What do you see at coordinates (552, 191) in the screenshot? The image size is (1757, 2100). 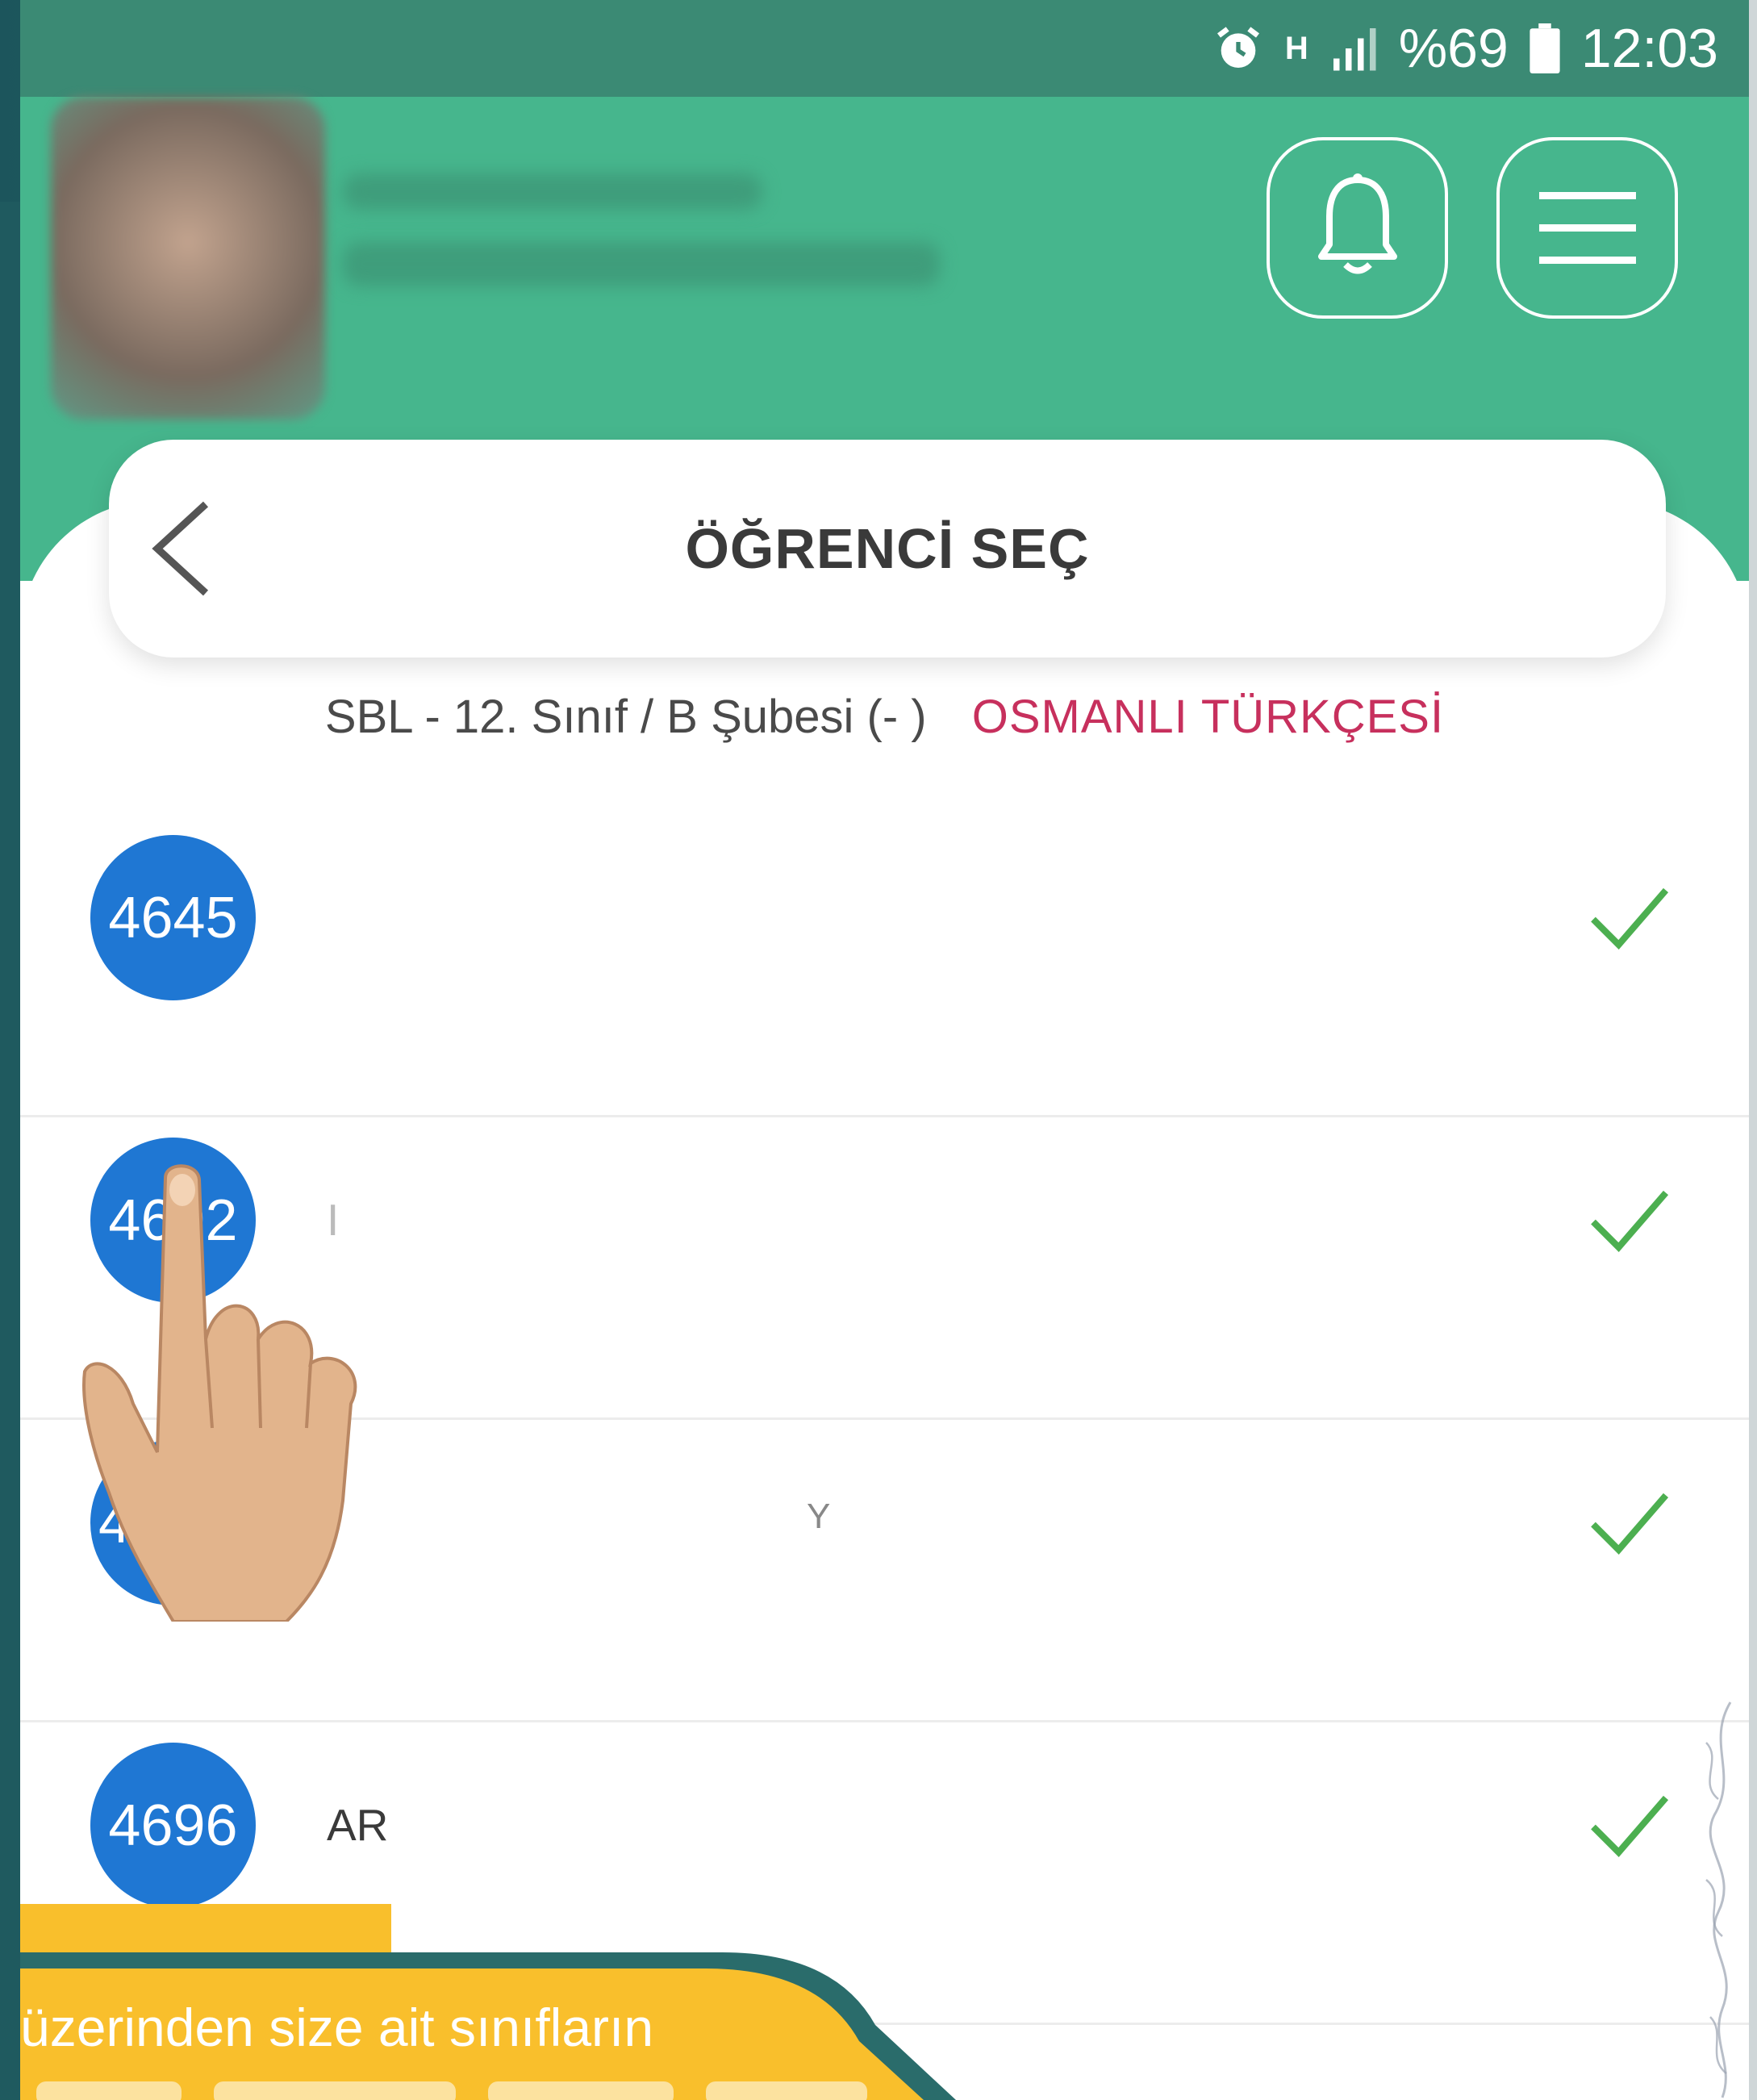 I see `user-name-blurred` at bounding box center [552, 191].